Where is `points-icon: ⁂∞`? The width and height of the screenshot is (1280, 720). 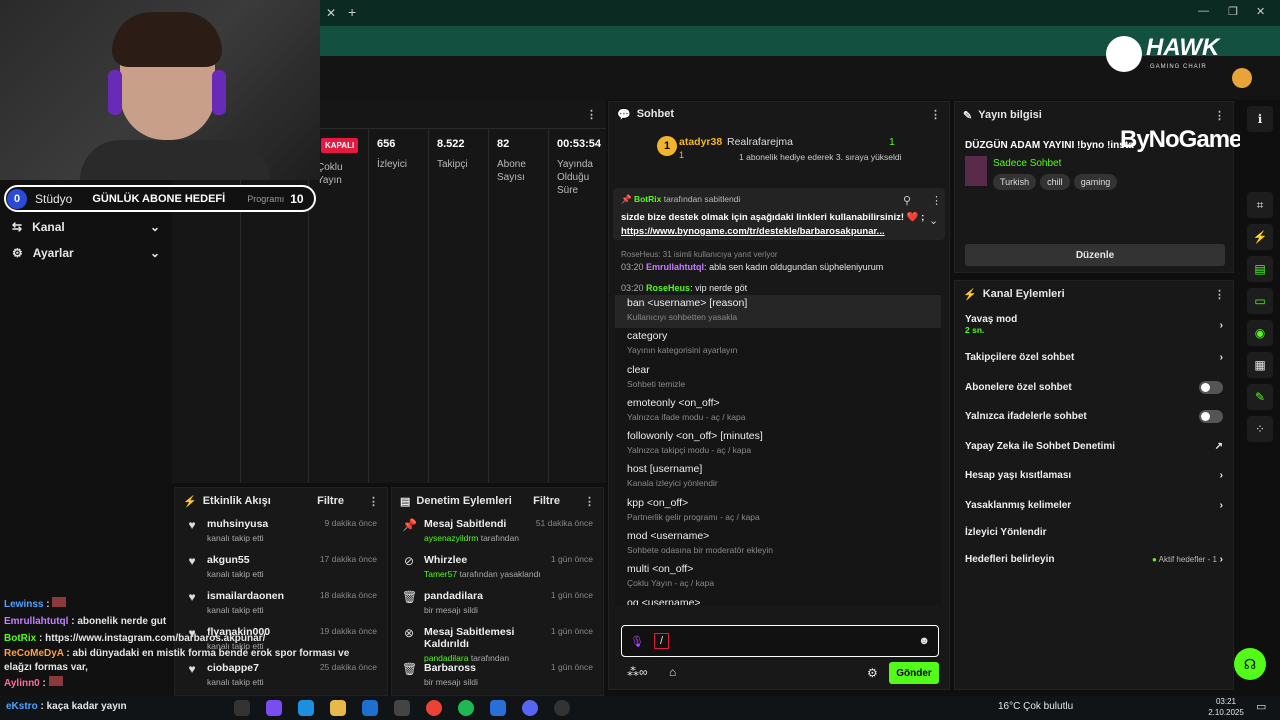
points-icon: ⁂∞ is located at coordinates (637, 672).